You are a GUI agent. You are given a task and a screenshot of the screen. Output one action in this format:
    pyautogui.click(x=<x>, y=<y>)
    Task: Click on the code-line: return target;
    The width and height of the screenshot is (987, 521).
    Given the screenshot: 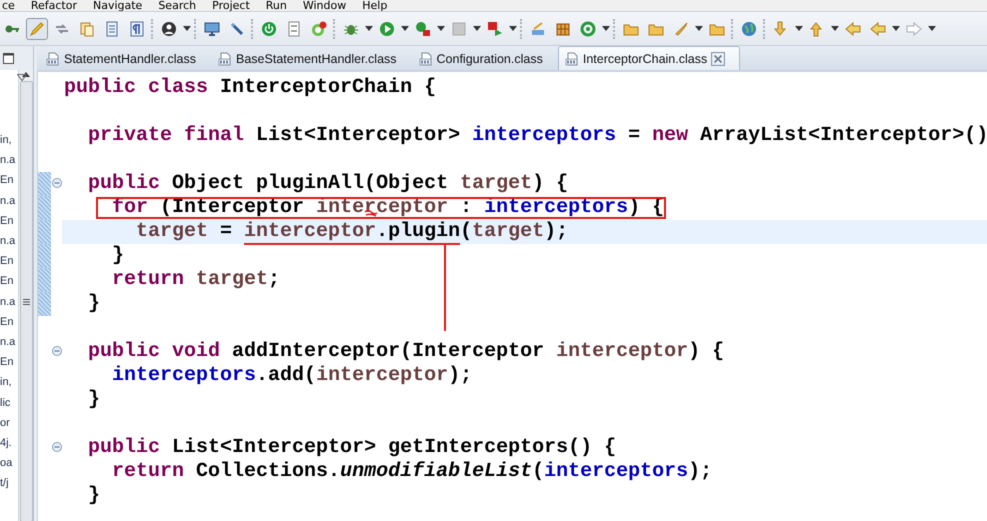 What is the action you would take?
    pyautogui.click(x=196, y=280)
    